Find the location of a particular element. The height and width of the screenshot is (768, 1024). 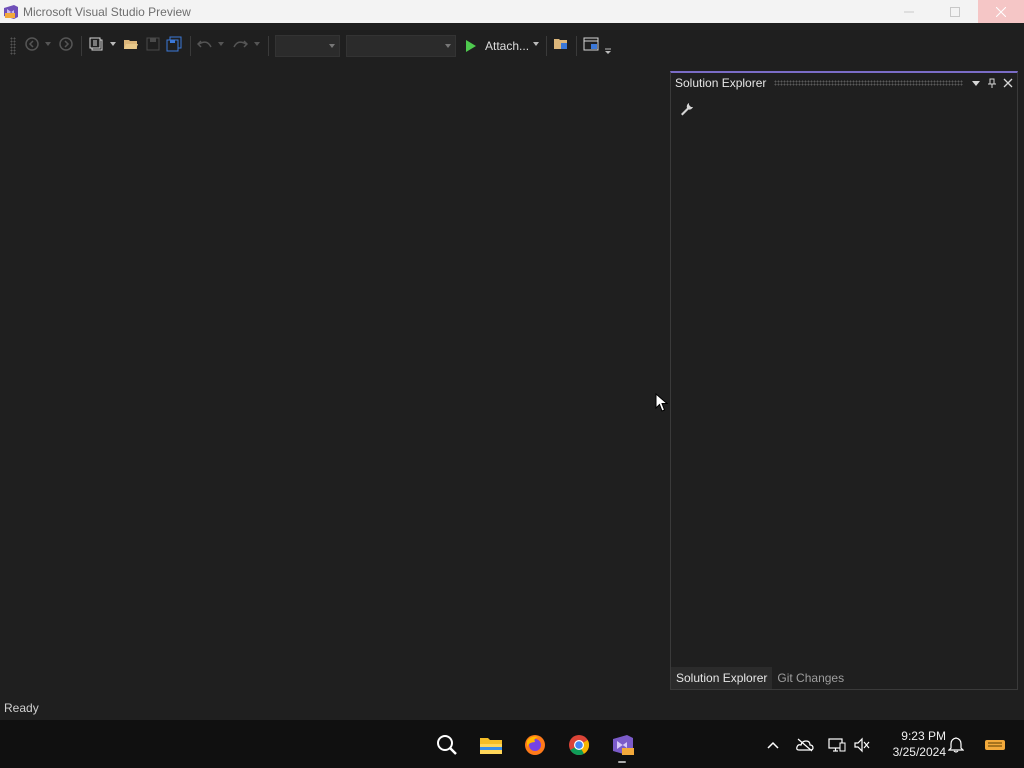

notification-center-button is located at coordinates (956, 745).